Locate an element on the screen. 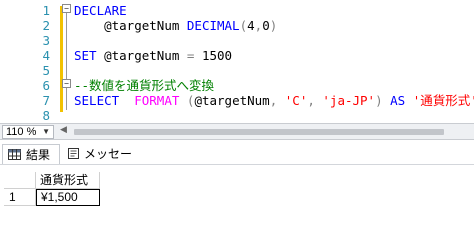 Image resolution: width=474 pixels, height=240 pixels. row-number: 1 is located at coordinates (20, 197).